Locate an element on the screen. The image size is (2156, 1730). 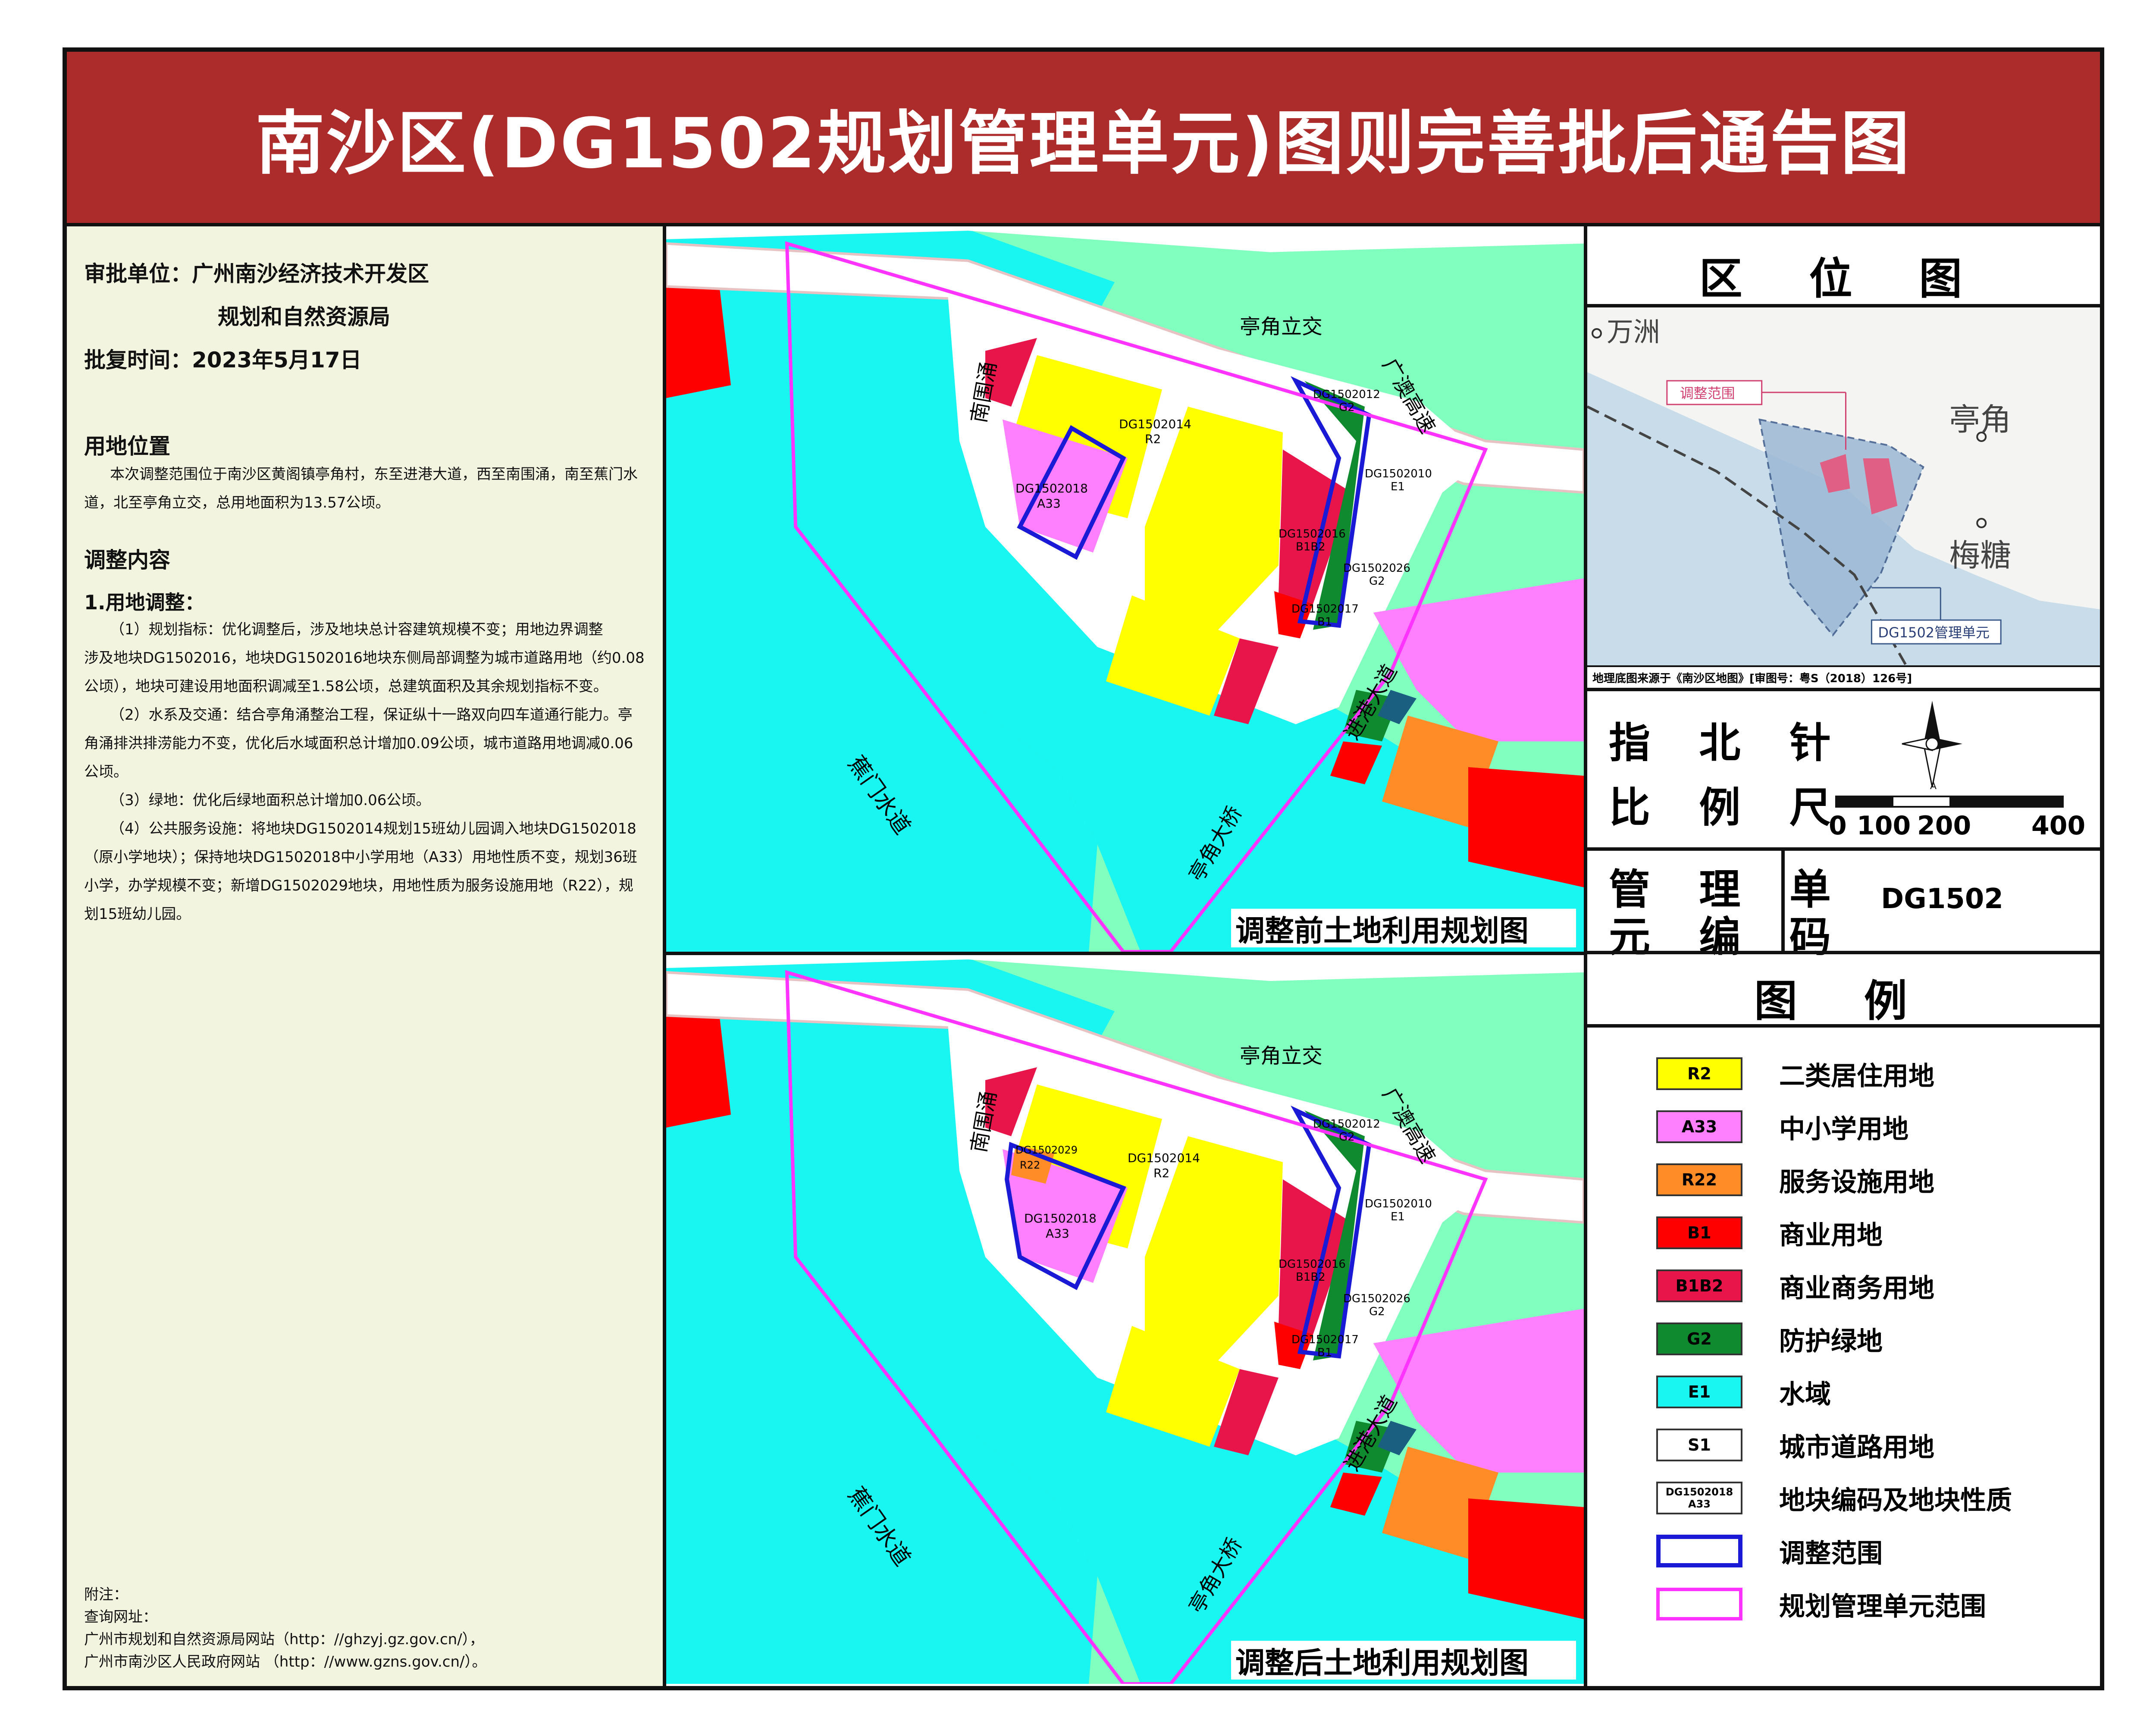
notes-line3: 广州市规划和自然资源局网站（http：//ghzyj.gz.gov.cn/）， is located at coordinates (284, 1639).